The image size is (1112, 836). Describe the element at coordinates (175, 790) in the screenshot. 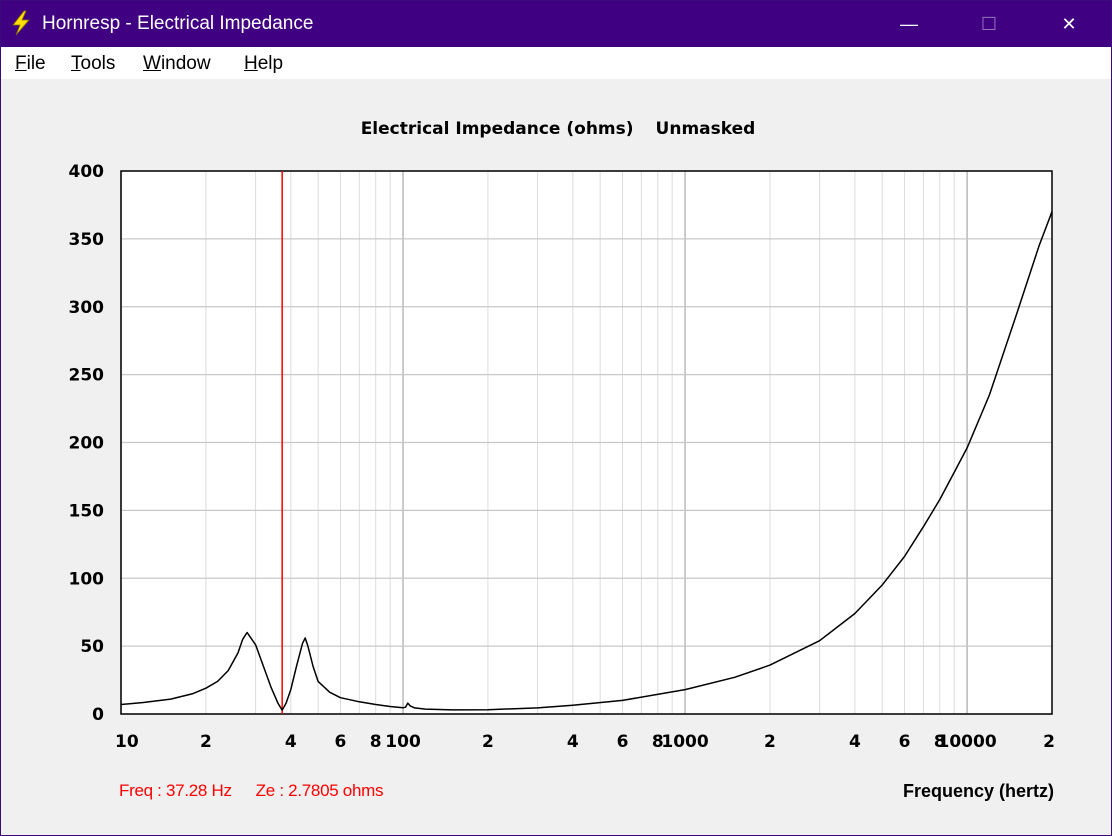

I see `freq-readout: Freq : 37.28 Hz` at that location.